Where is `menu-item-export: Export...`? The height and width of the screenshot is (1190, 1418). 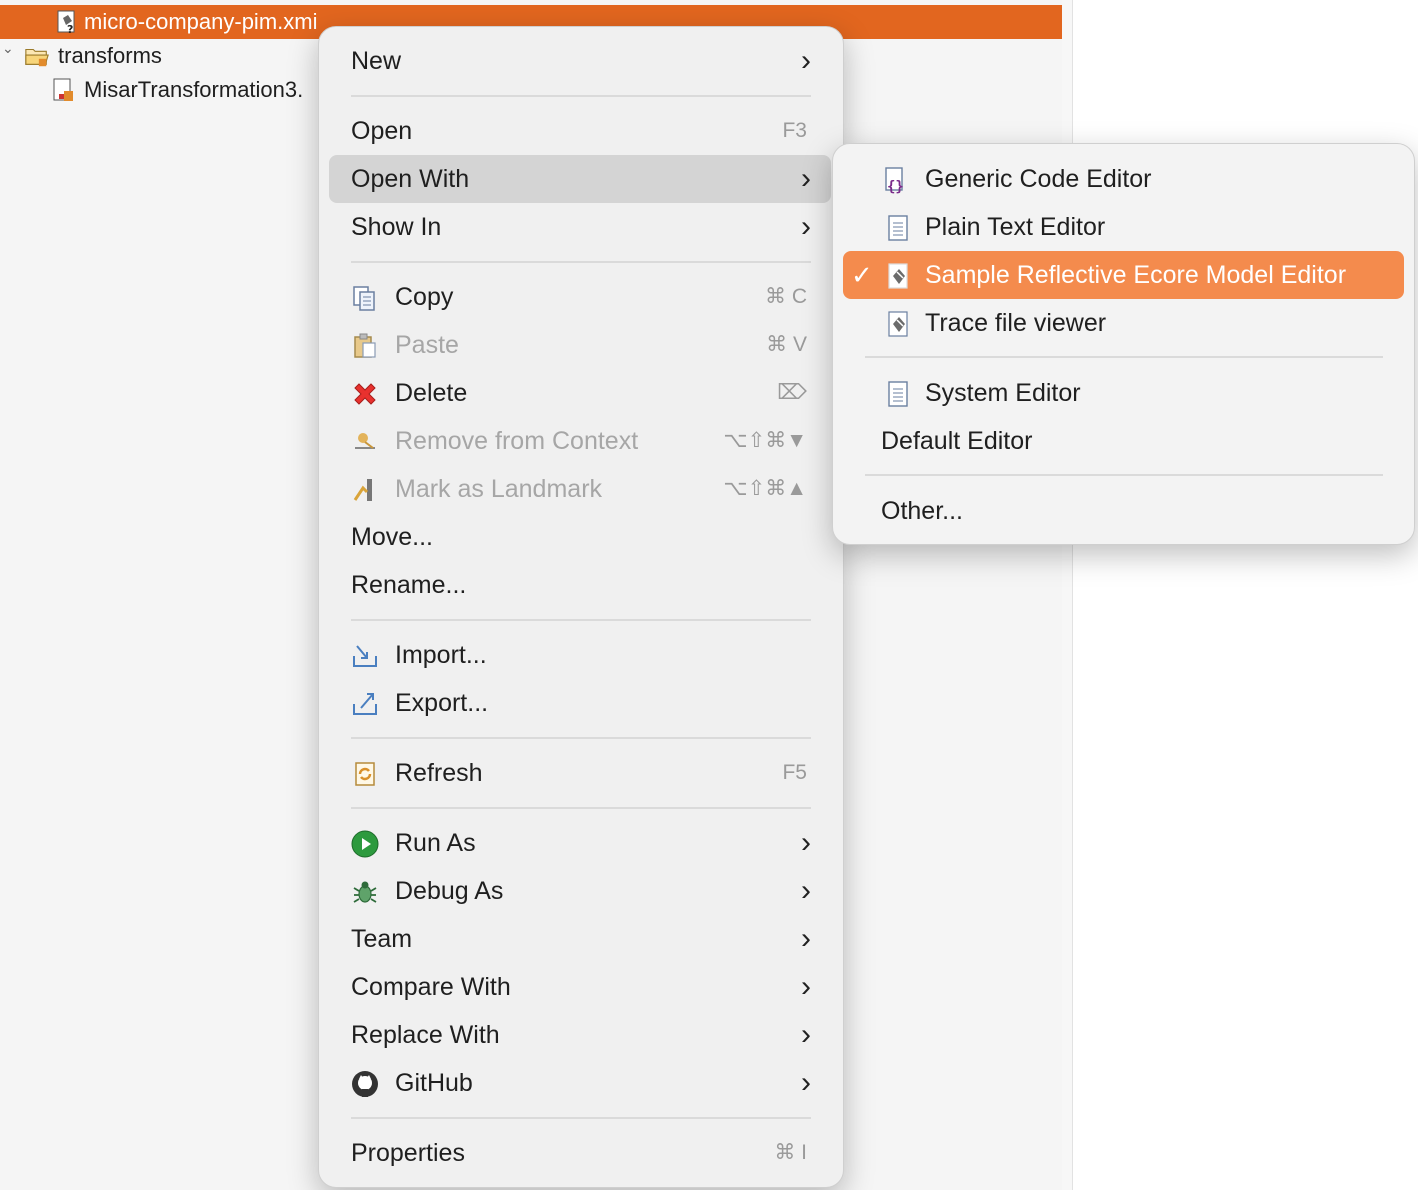 menu-item-export: Export... is located at coordinates (580, 703).